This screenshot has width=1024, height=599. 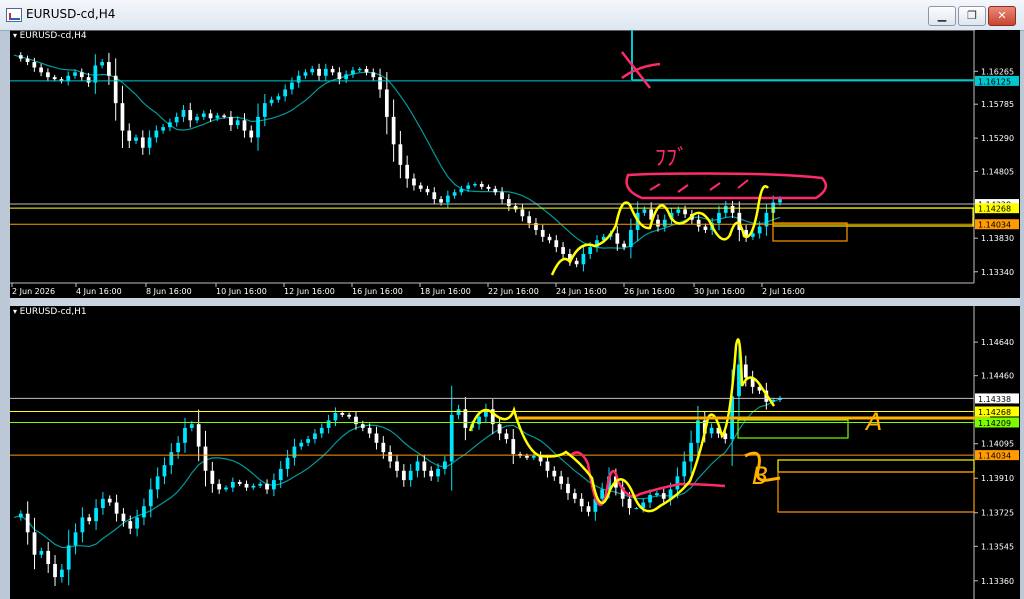 I want to click on yellow-price-badge: 1.14268, so click(x=997, y=208).